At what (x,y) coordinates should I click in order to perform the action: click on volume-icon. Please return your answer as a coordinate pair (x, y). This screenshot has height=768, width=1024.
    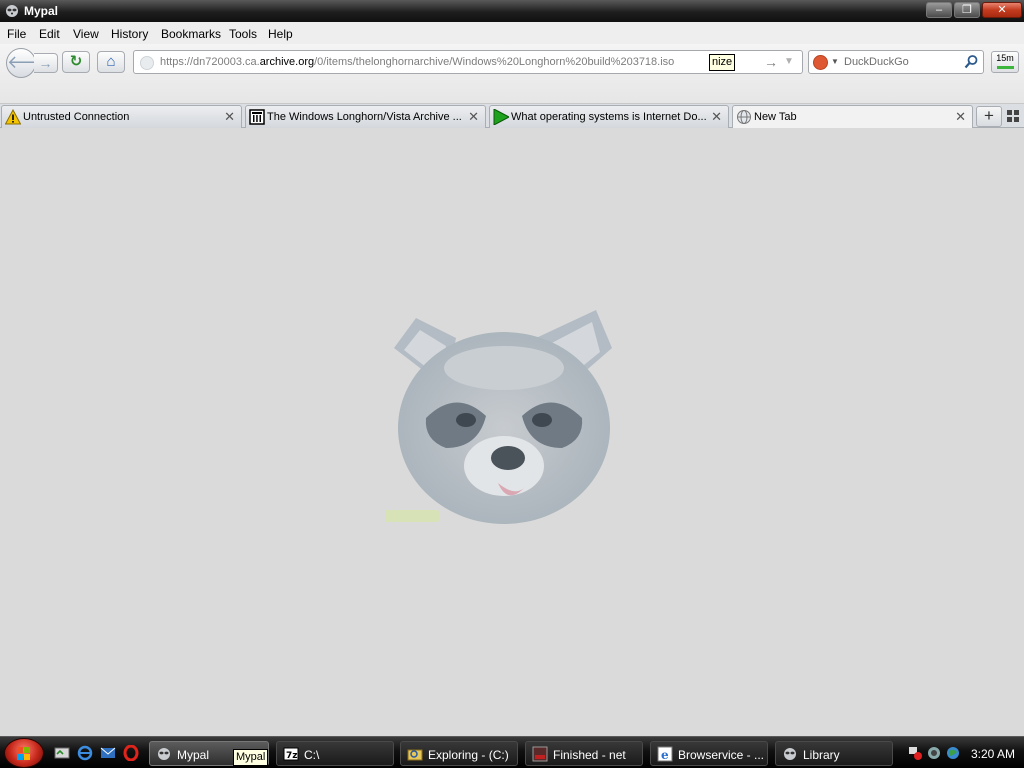
    Looking at the image, I should click on (934, 753).